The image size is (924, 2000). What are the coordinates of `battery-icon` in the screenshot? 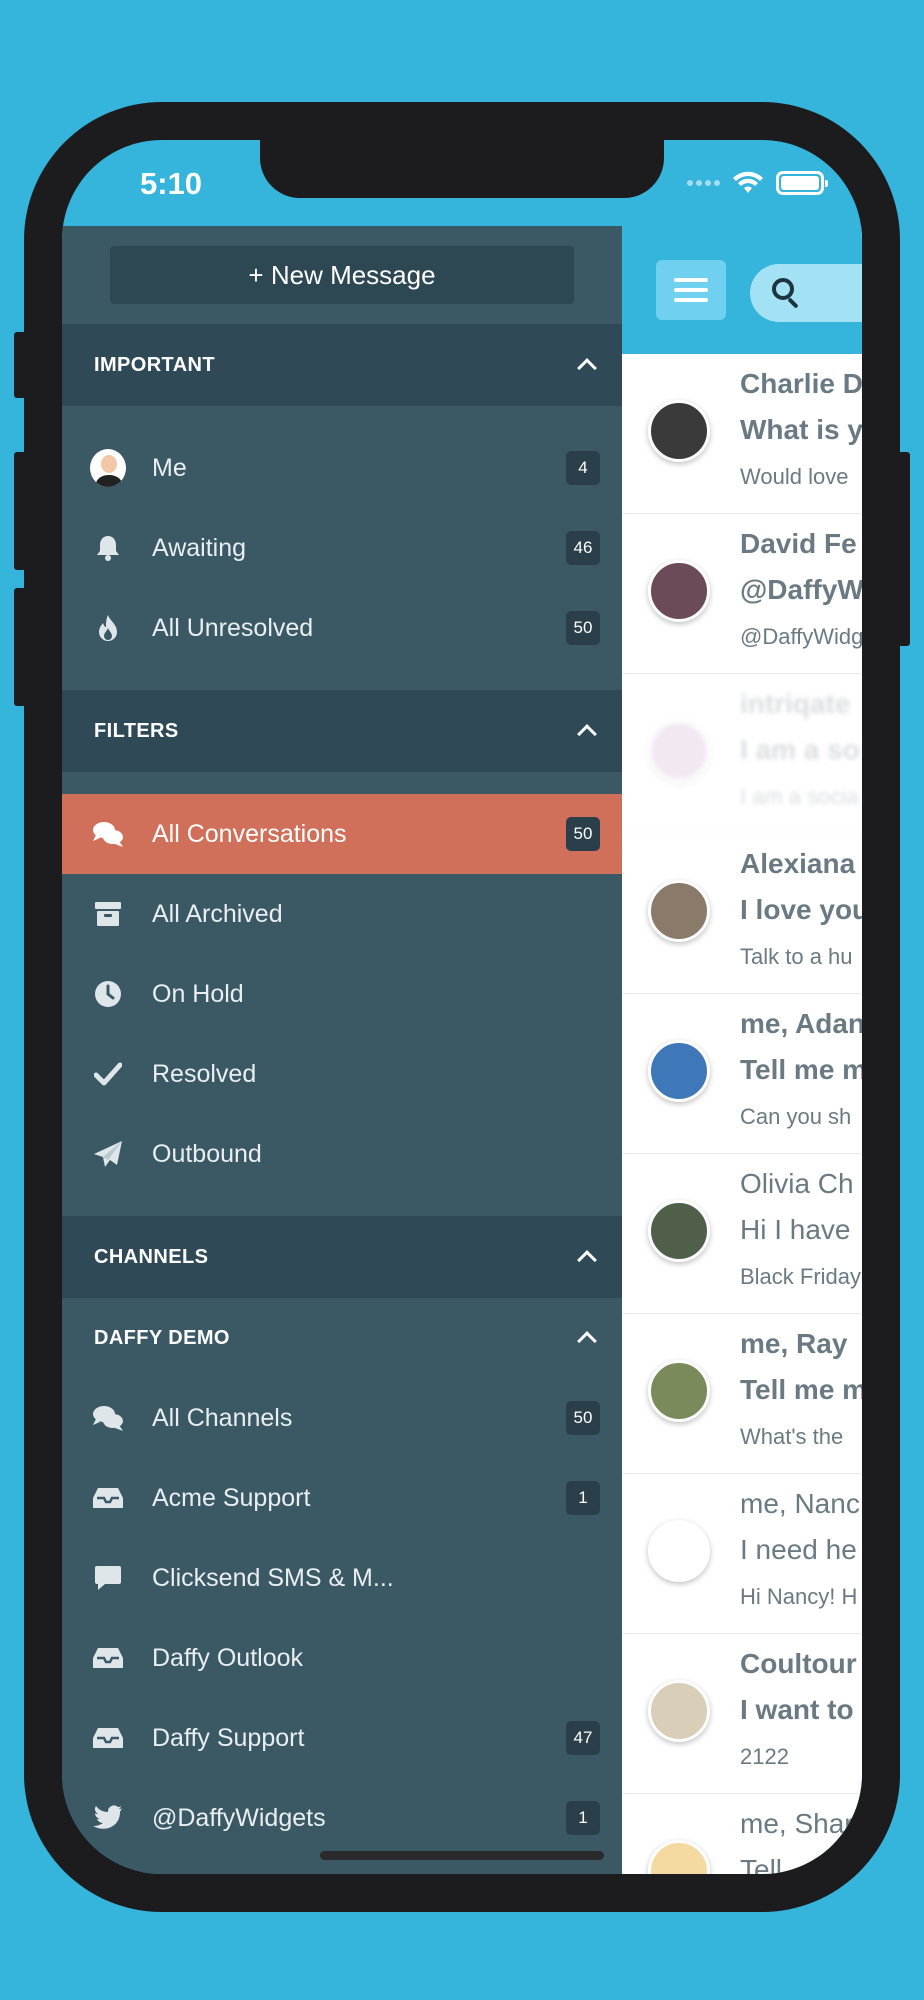 It's located at (802, 183).